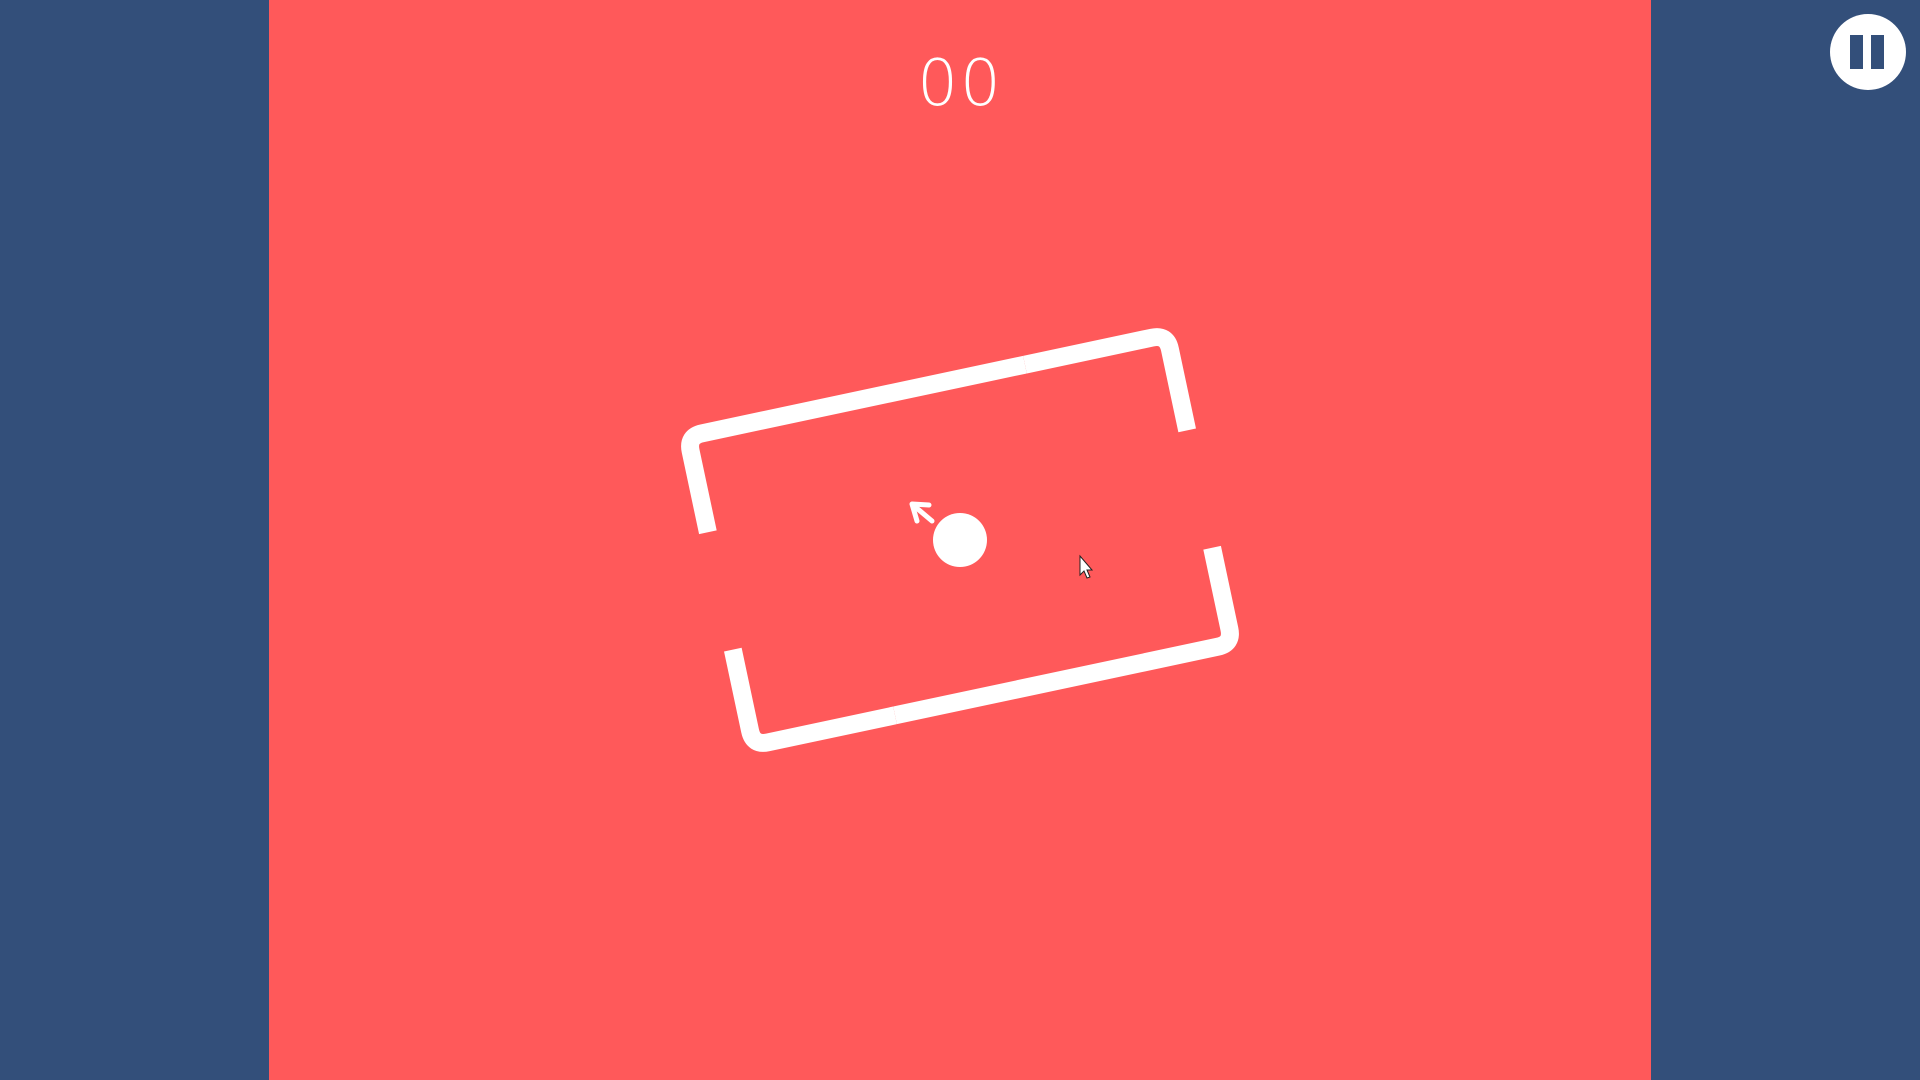  Describe the element at coordinates (1066, 635) in the screenshot. I see `frame-corner-bottom-right` at that location.